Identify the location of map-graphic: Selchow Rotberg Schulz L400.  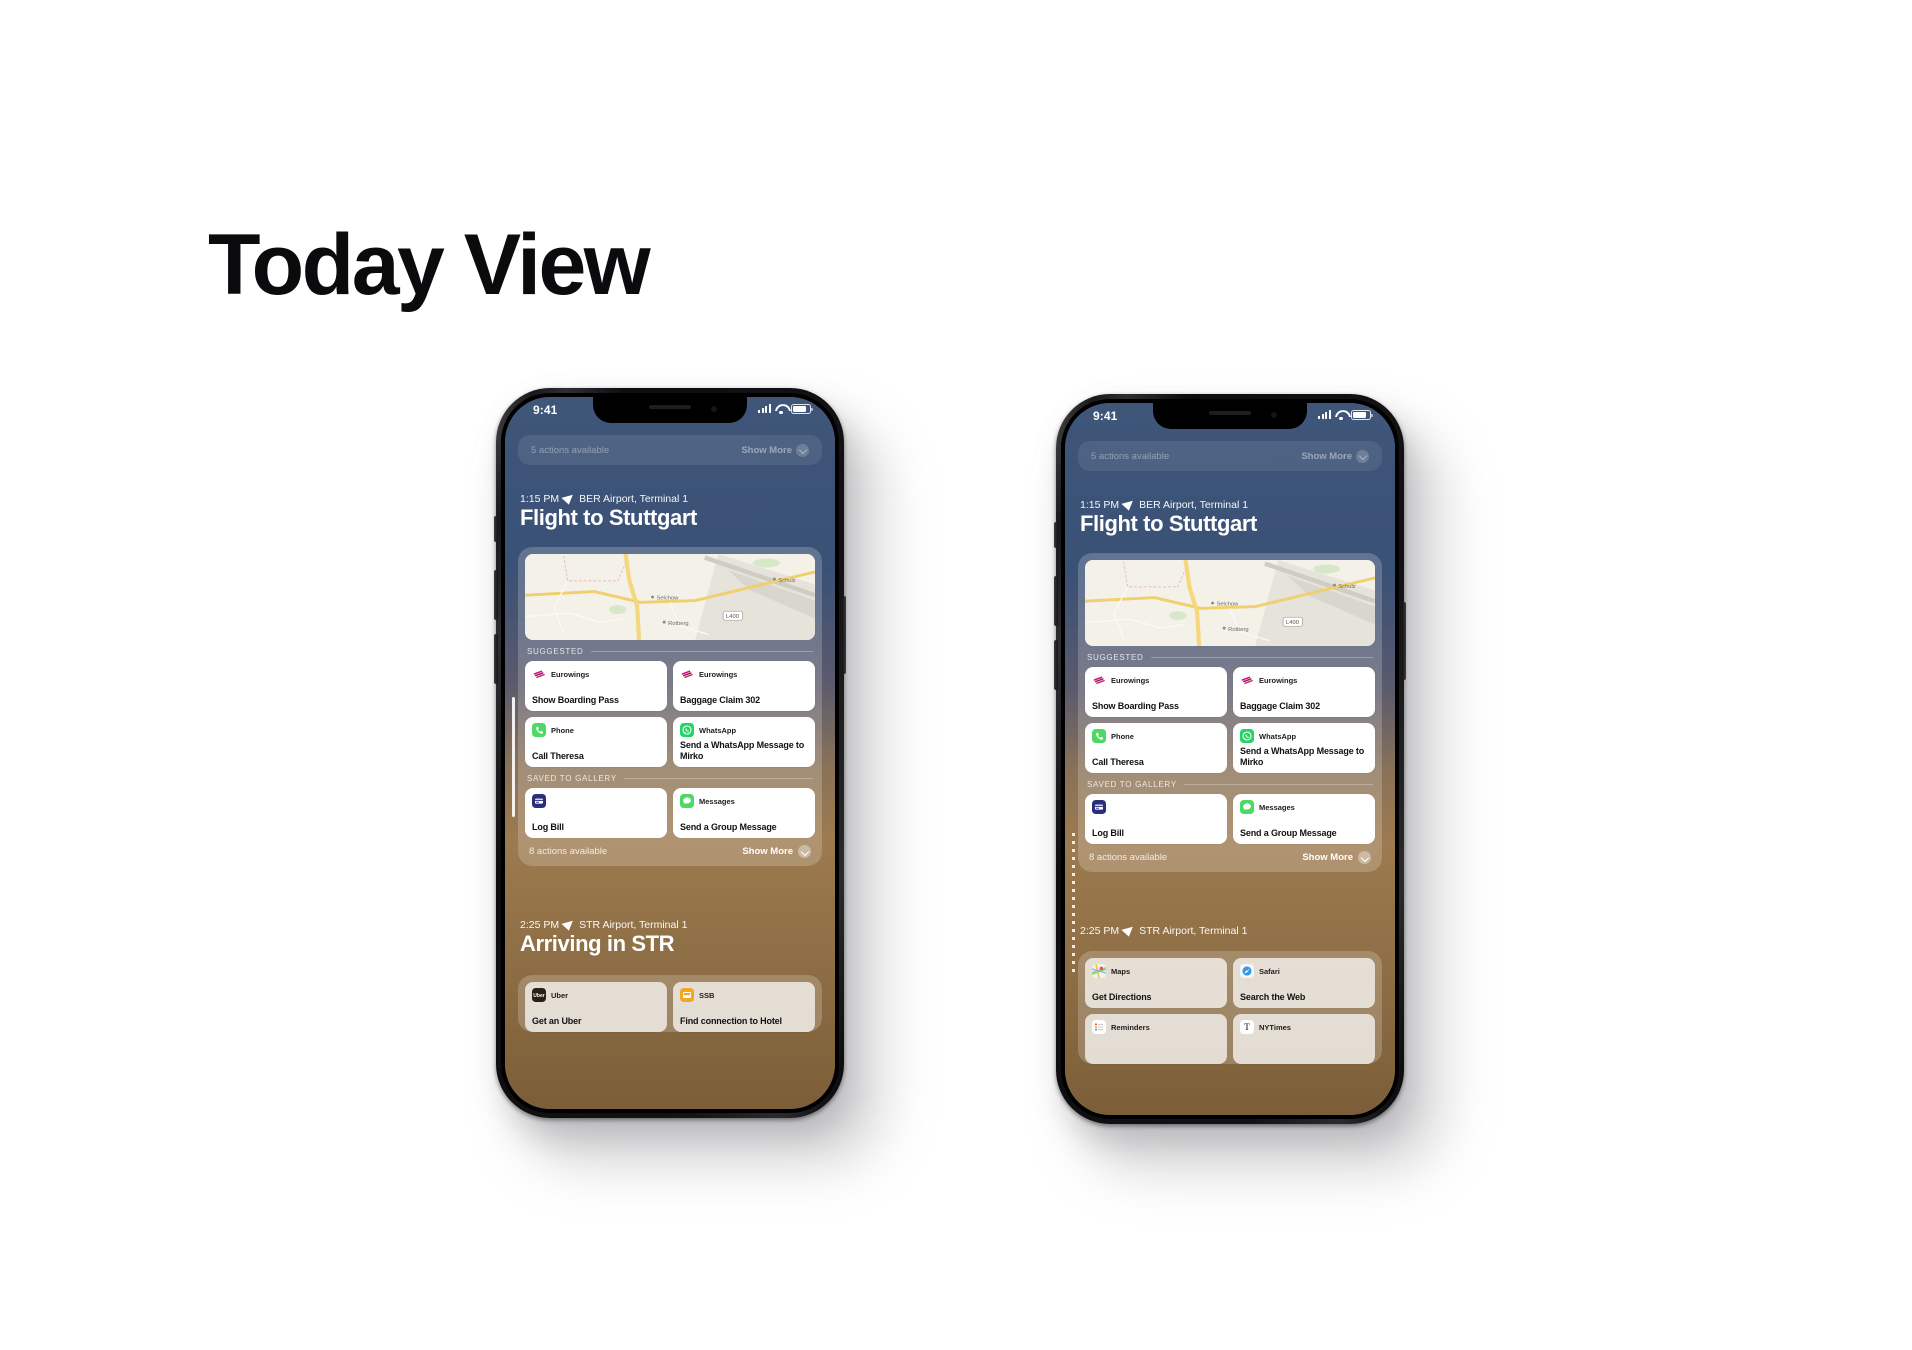
(670, 597).